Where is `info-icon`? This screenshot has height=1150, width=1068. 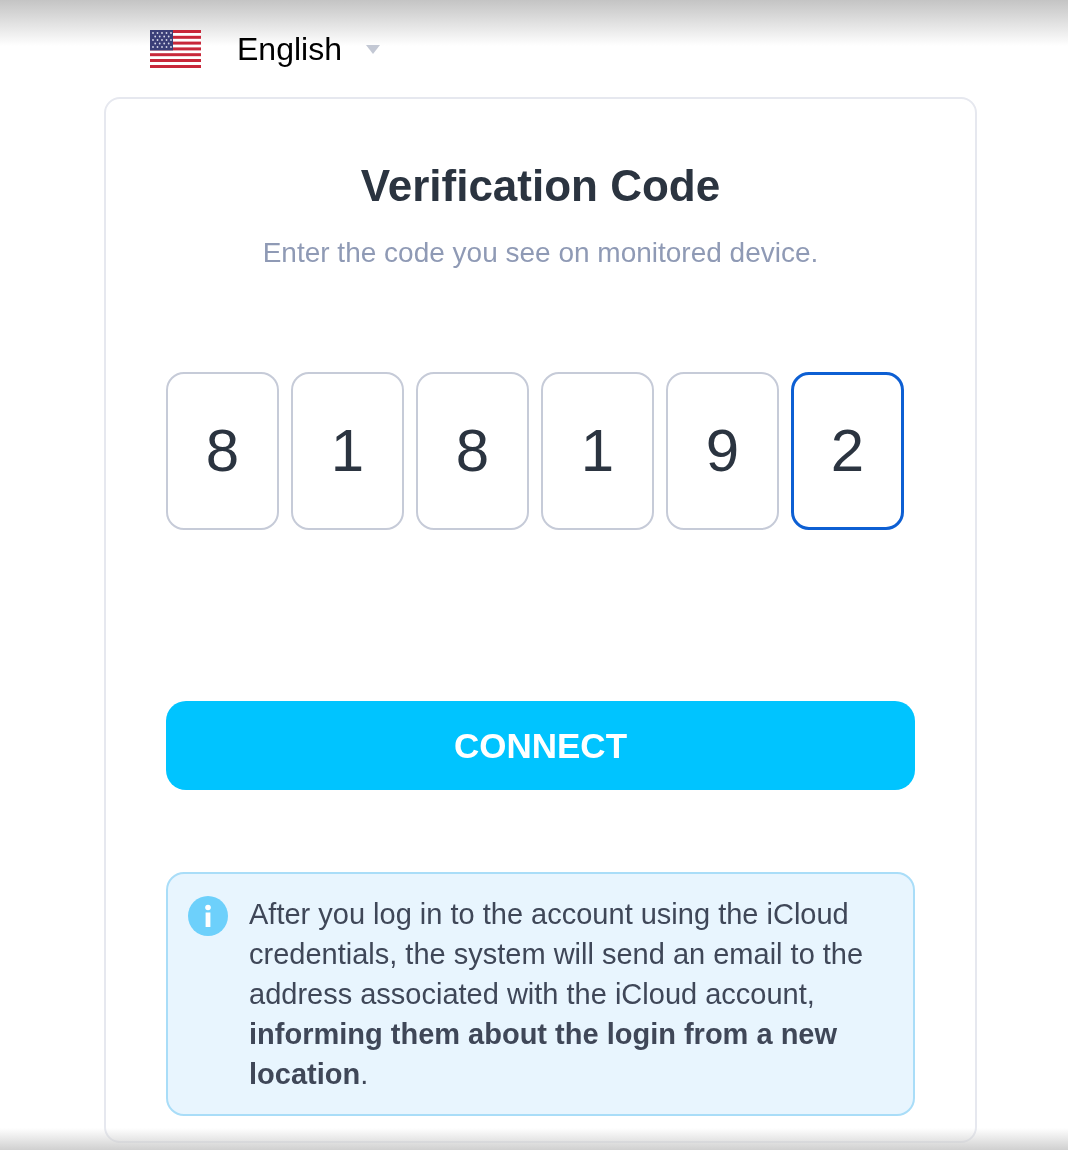 info-icon is located at coordinates (208, 916).